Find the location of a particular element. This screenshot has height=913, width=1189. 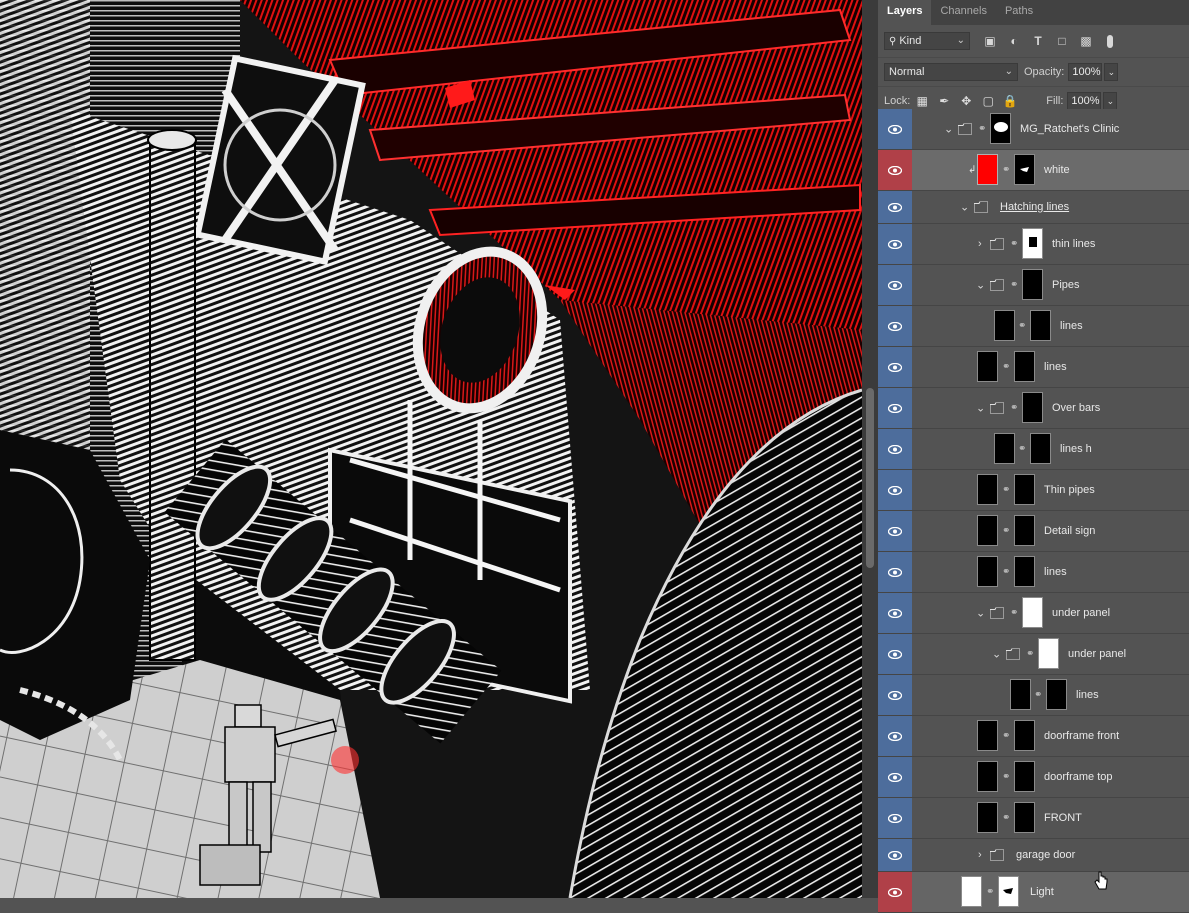

opacity-input: 100% is located at coordinates (1085, 72).